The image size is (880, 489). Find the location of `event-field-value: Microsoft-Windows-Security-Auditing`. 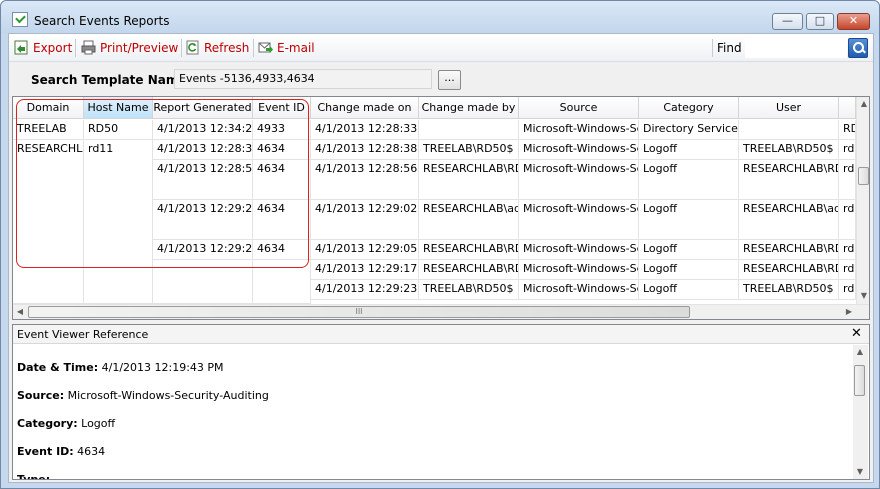

event-field-value: Microsoft-Windows-Security-Auditing is located at coordinates (166, 395).